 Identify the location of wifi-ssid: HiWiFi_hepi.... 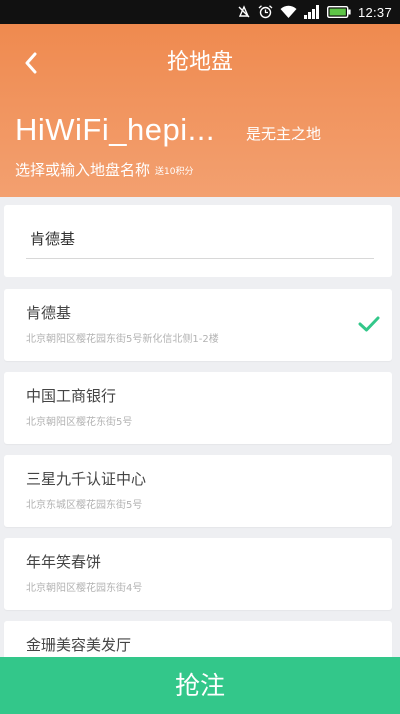
(115, 129).